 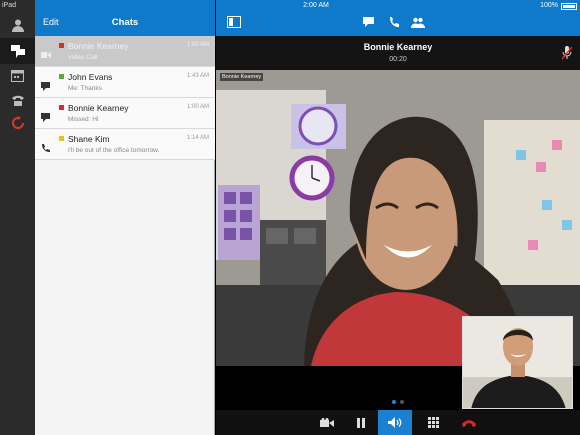 What do you see at coordinates (83, 119) in the screenshot?
I see `chat-preview: Missed: Hi` at bounding box center [83, 119].